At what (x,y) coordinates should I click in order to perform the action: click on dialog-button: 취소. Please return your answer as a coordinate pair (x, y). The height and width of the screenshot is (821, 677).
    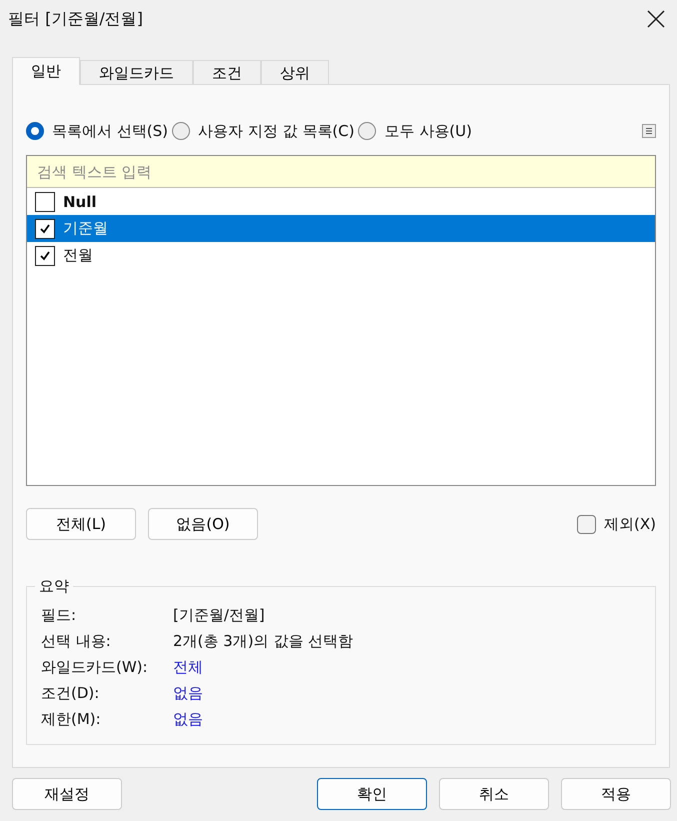
    Looking at the image, I should click on (494, 794).